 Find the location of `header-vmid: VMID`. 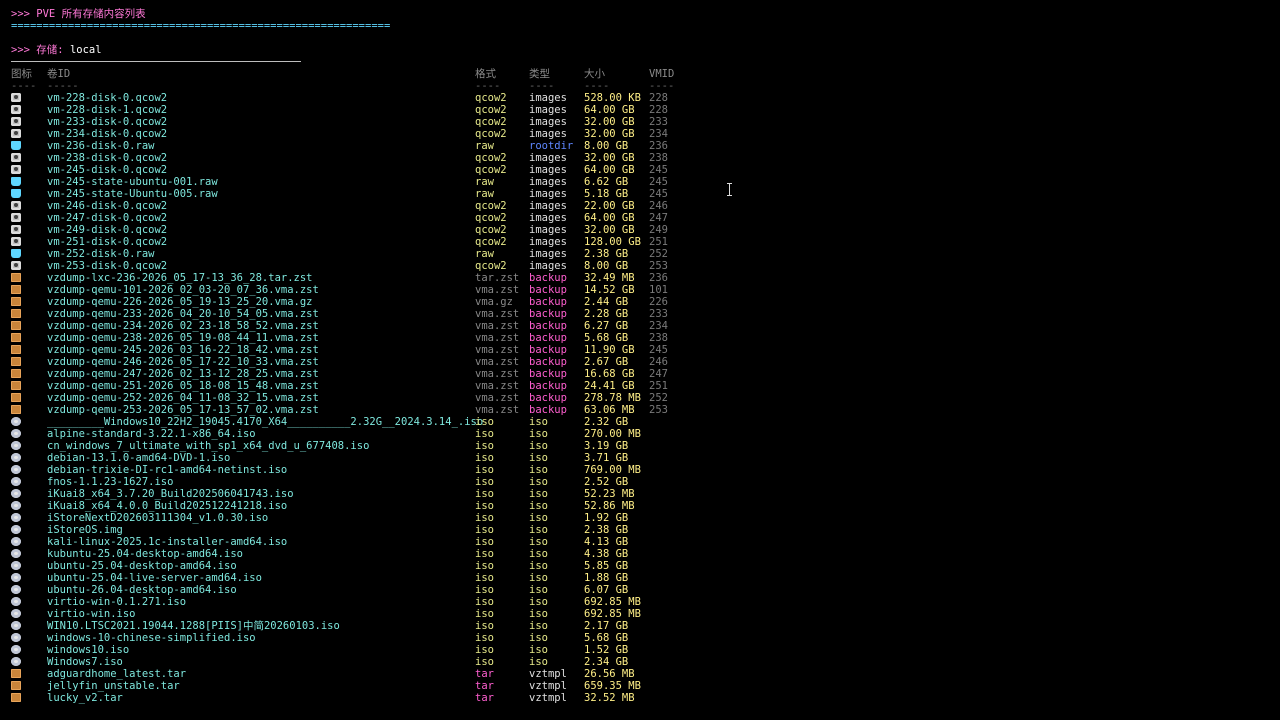

header-vmid: VMID is located at coordinates (662, 74).